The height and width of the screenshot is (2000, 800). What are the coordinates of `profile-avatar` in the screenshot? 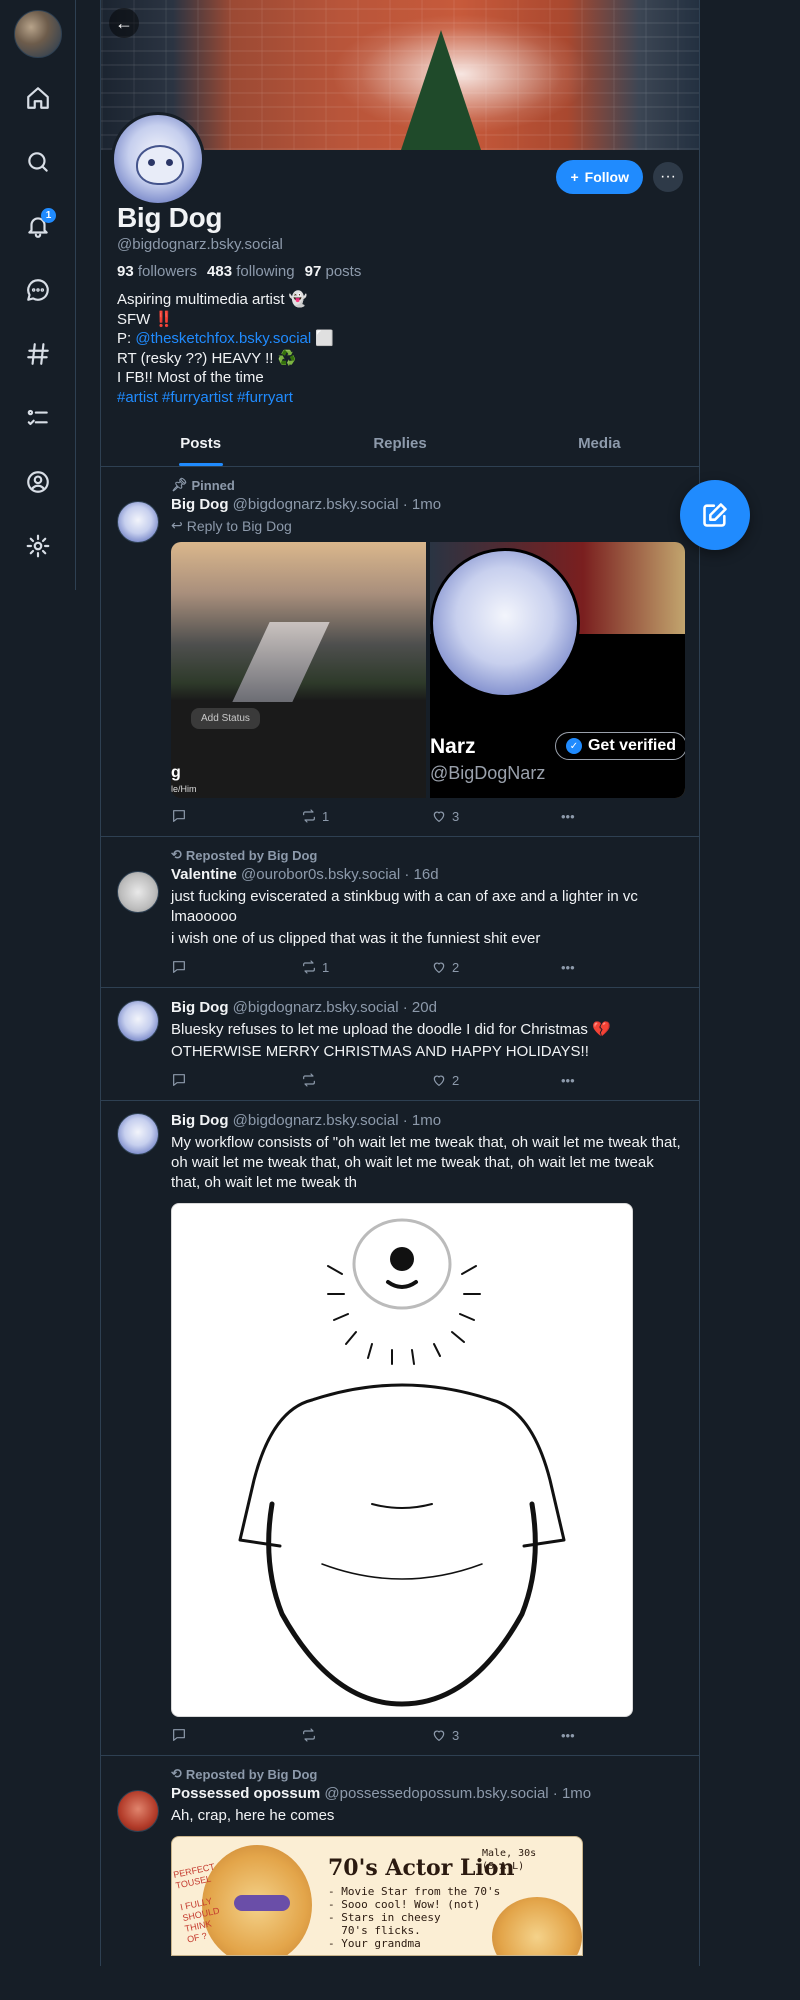 It's located at (158, 159).